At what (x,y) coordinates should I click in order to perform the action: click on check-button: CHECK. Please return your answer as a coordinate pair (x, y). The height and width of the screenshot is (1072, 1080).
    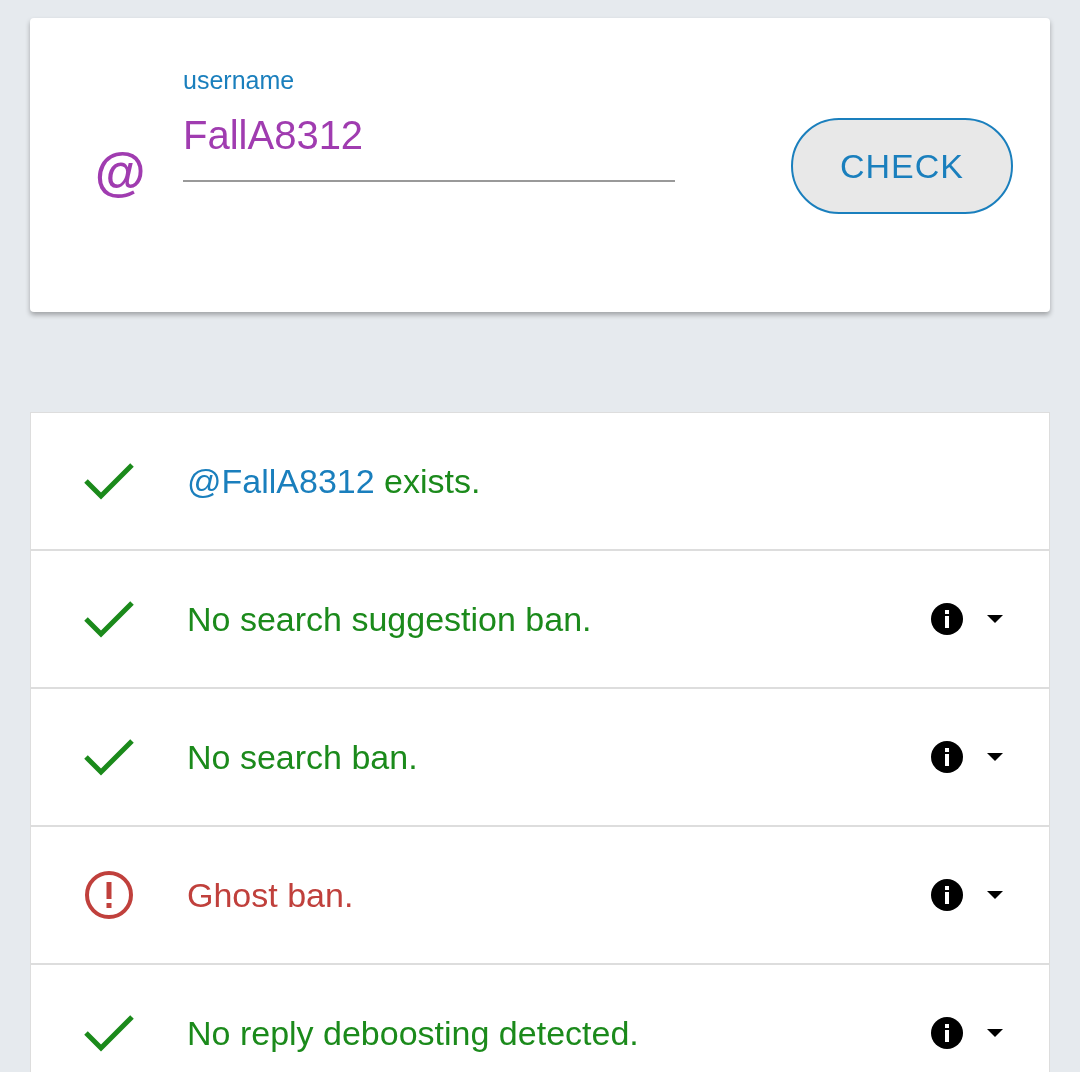
    Looking at the image, I should click on (902, 166).